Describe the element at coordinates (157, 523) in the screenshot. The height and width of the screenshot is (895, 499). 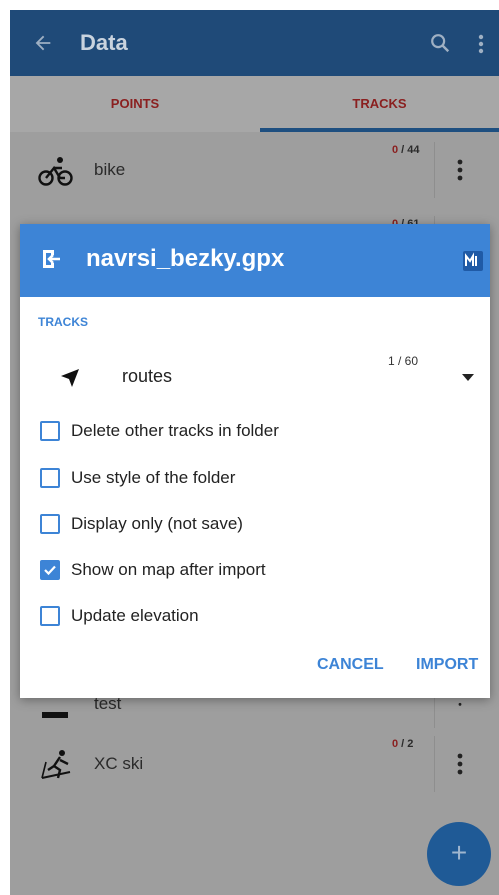
I see `option-label: Display only (not save)` at that location.